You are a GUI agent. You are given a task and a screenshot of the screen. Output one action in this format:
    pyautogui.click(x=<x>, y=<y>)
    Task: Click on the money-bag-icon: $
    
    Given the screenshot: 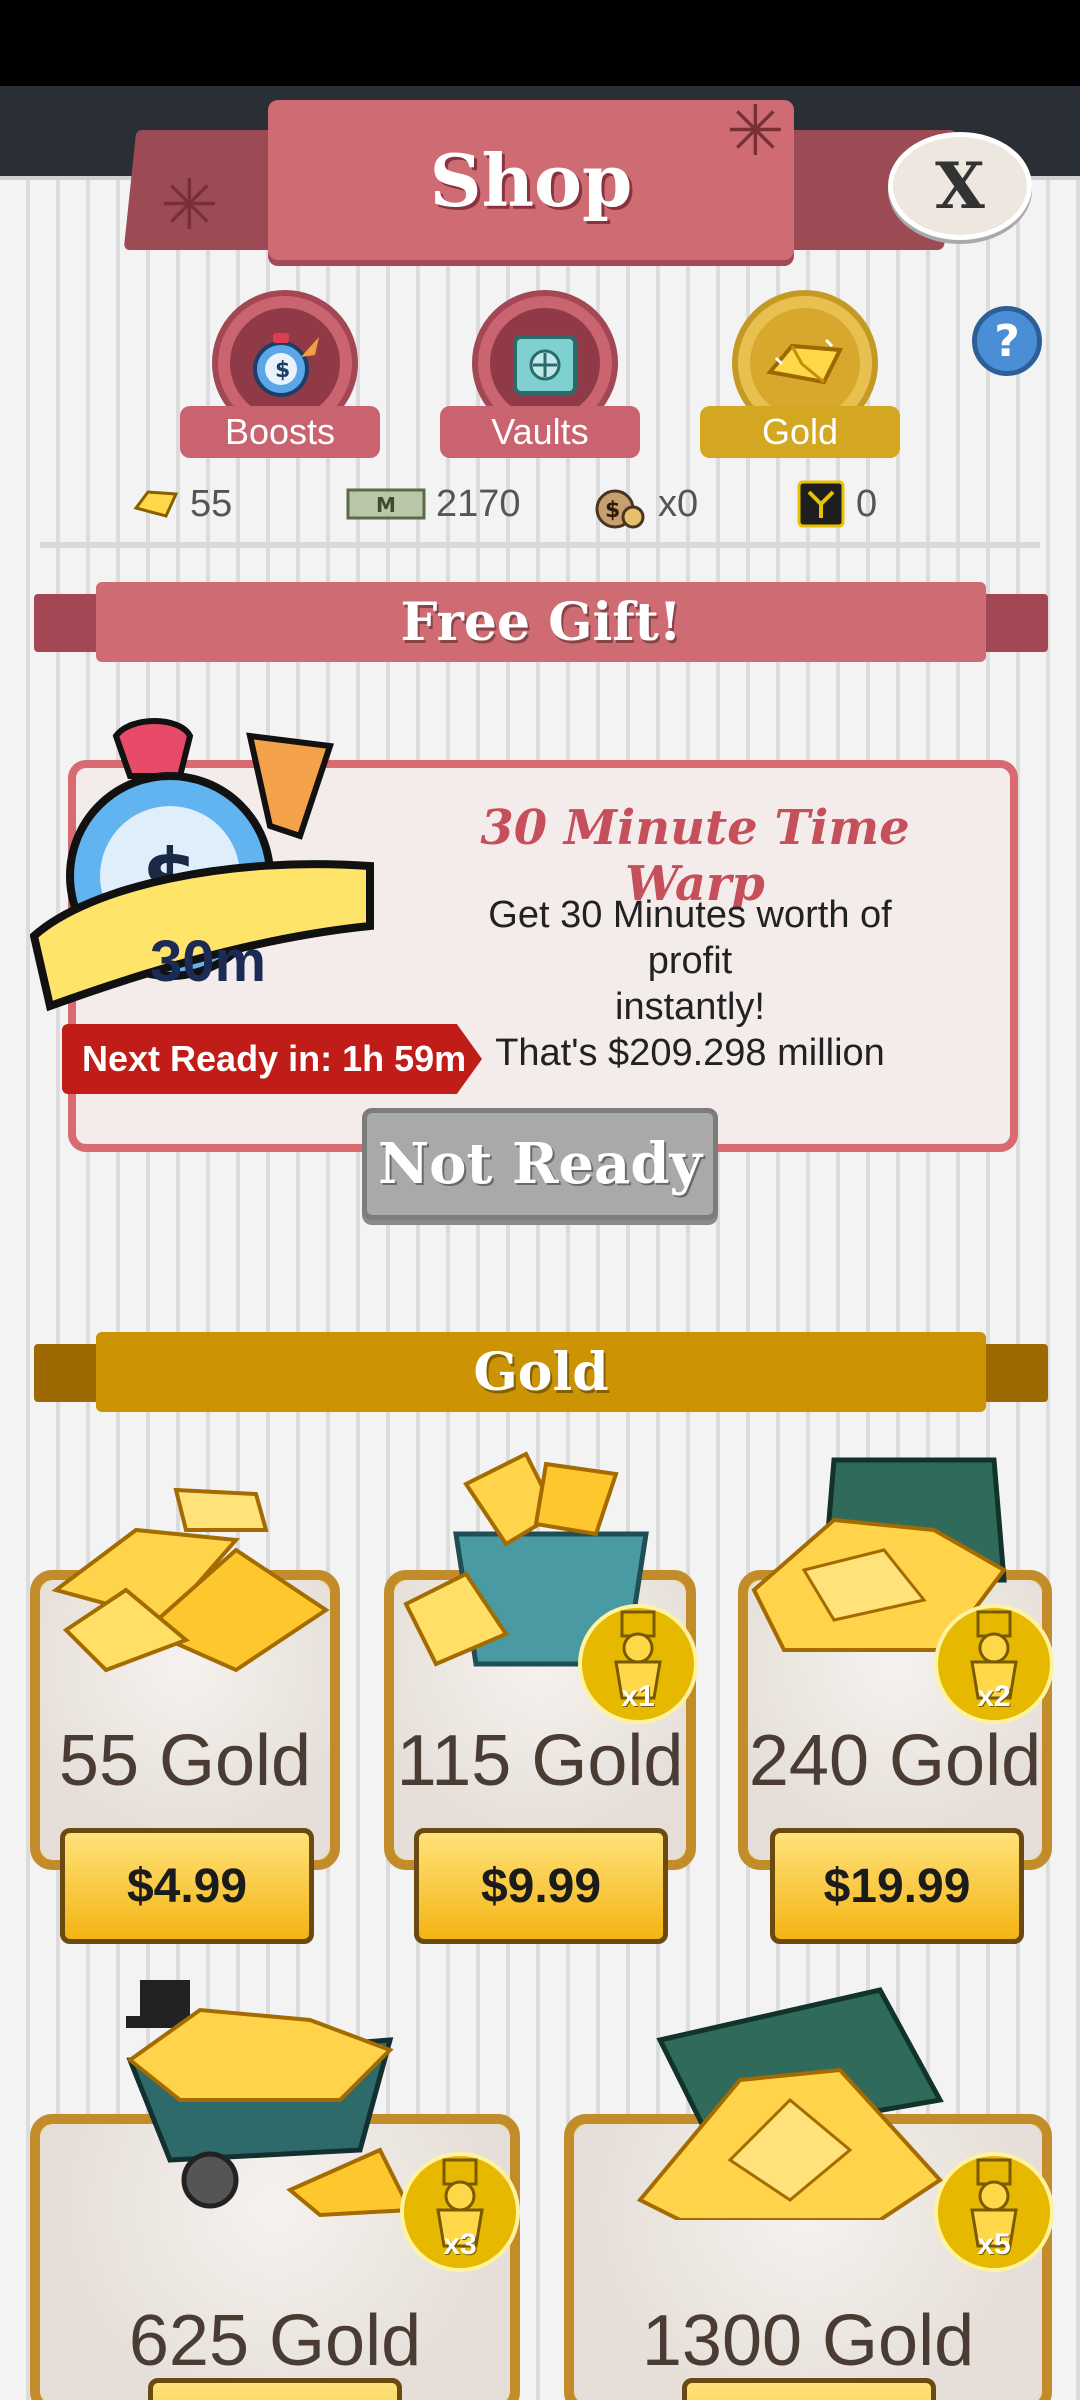 What is the action you would take?
    pyautogui.click(x=620, y=509)
    